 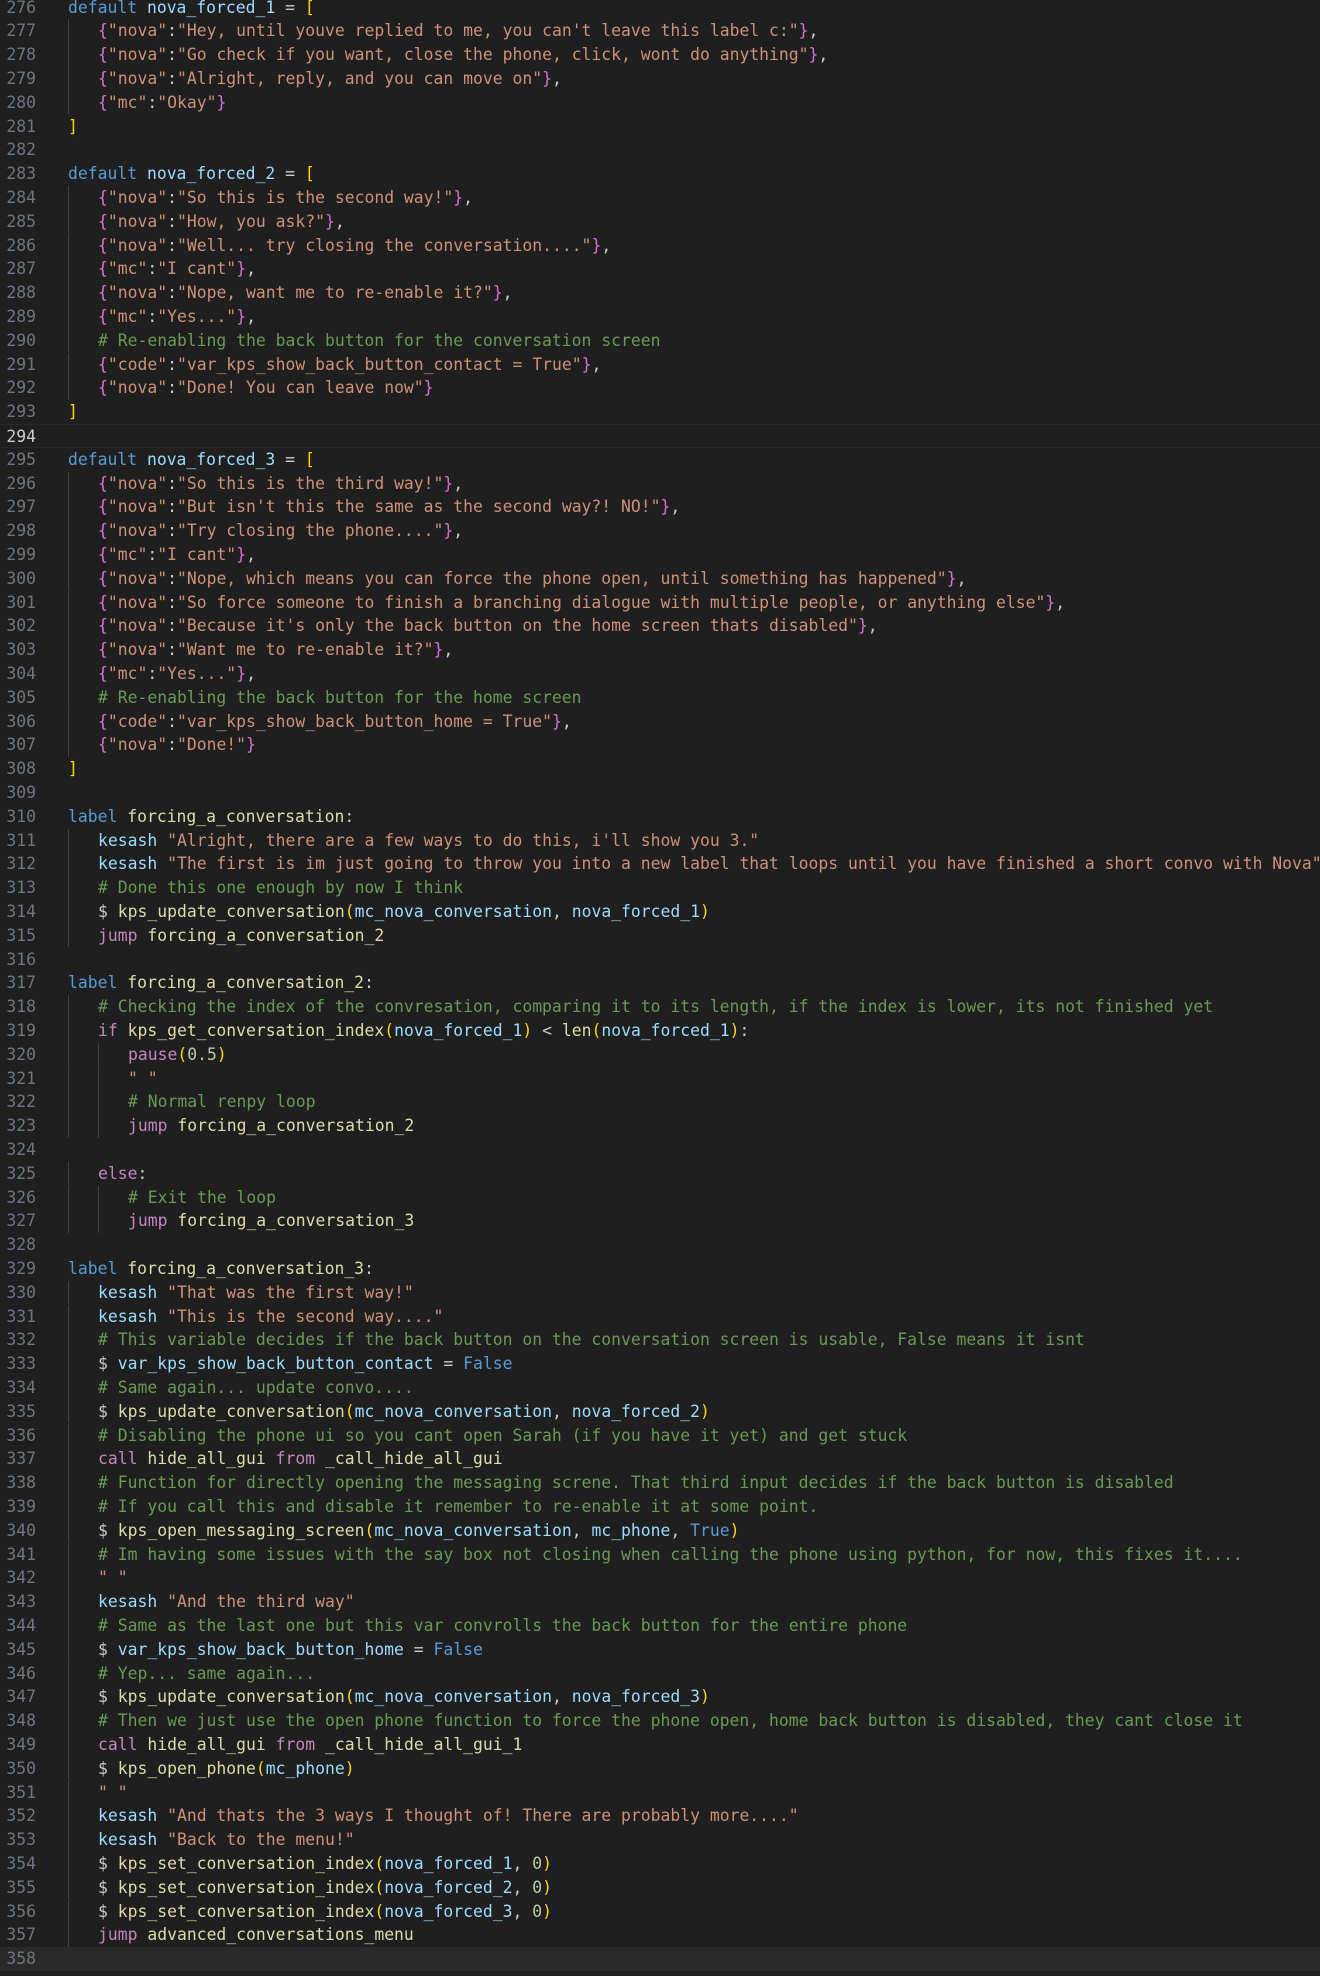 What do you see at coordinates (266, 388) in the screenshot?
I see `line-content: {"nova":"Done! You can leave now"}` at bounding box center [266, 388].